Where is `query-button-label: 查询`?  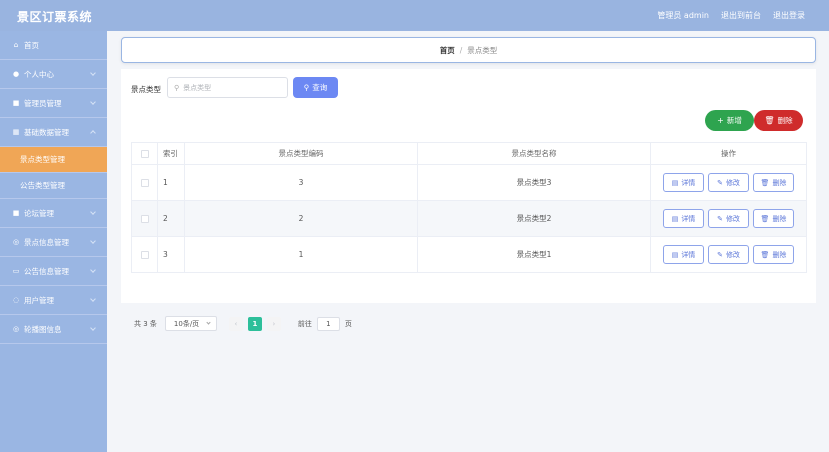 query-button-label: 查询 is located at coordinates (320, 87).